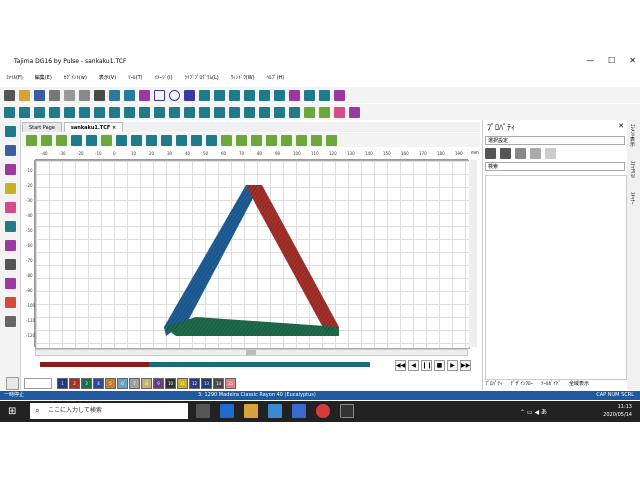  I want to click on chrome-icon, so click(323, 411).